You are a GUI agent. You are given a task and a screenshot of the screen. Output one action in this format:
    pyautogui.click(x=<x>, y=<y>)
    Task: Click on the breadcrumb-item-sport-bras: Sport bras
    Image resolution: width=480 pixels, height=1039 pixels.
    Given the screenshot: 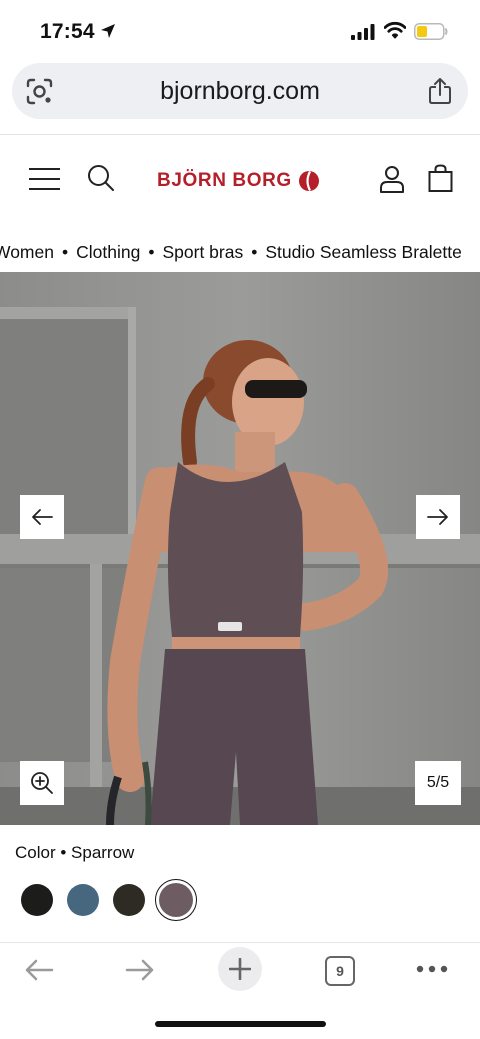 What is the action you would take?
    pyautogui.click(x=202, y=252)
    